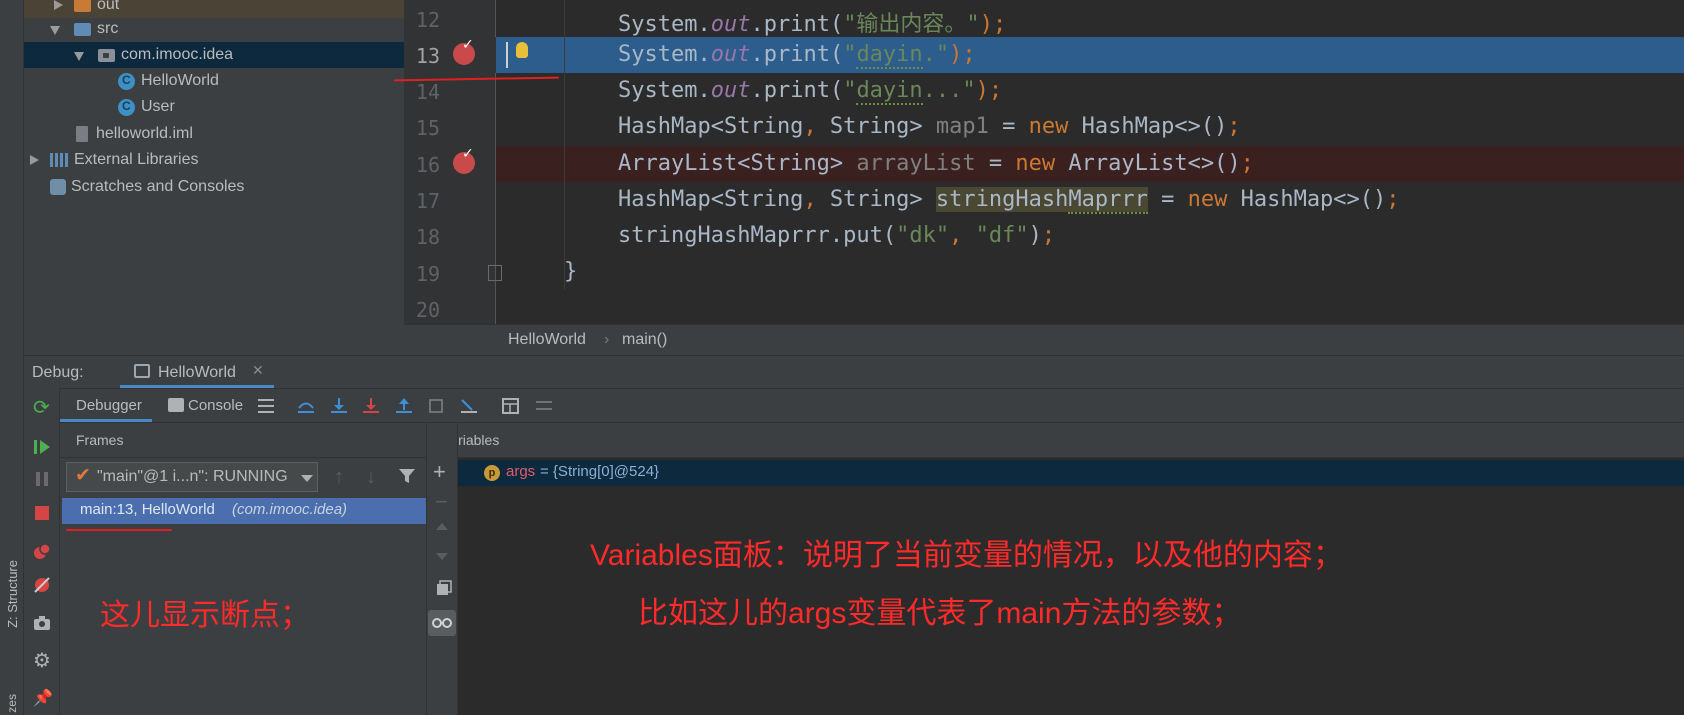 The image size is (1684, 715). Describe the element at coordinates (495, 273) in the screenshot. I see `fold-marker-icon` at that location.